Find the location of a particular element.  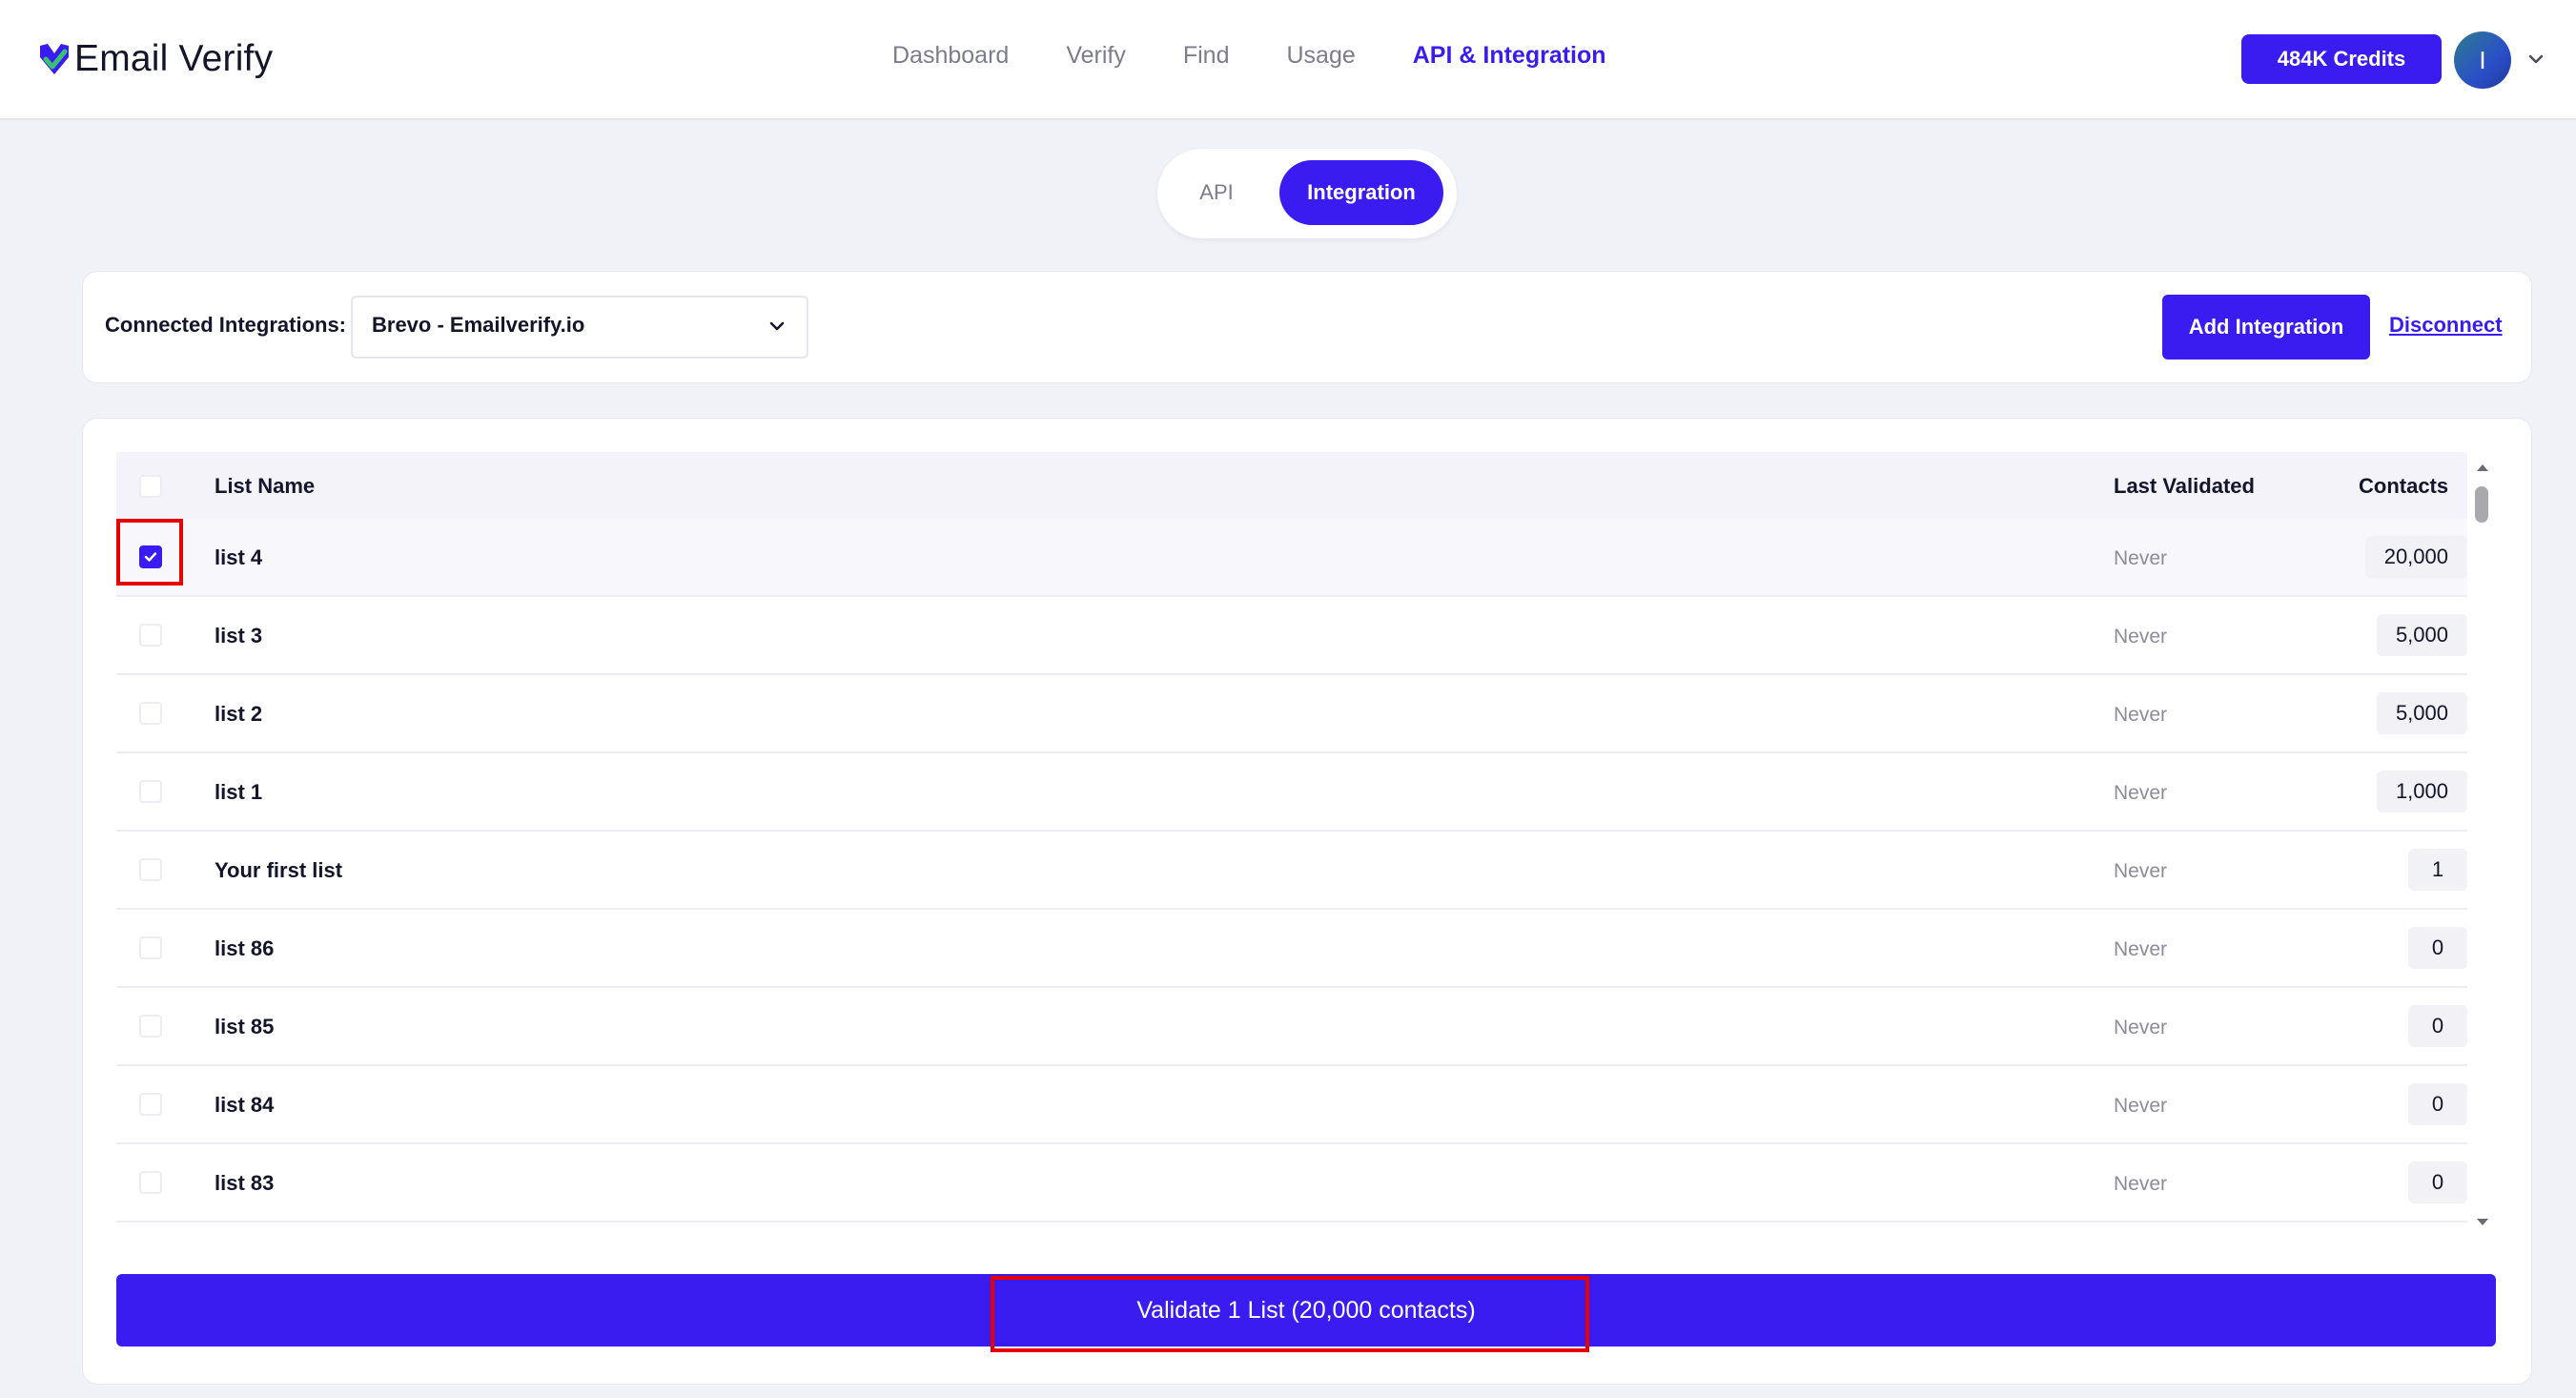

table-row: list 3 Never 5,000 is located at coordinates (1291, 636).